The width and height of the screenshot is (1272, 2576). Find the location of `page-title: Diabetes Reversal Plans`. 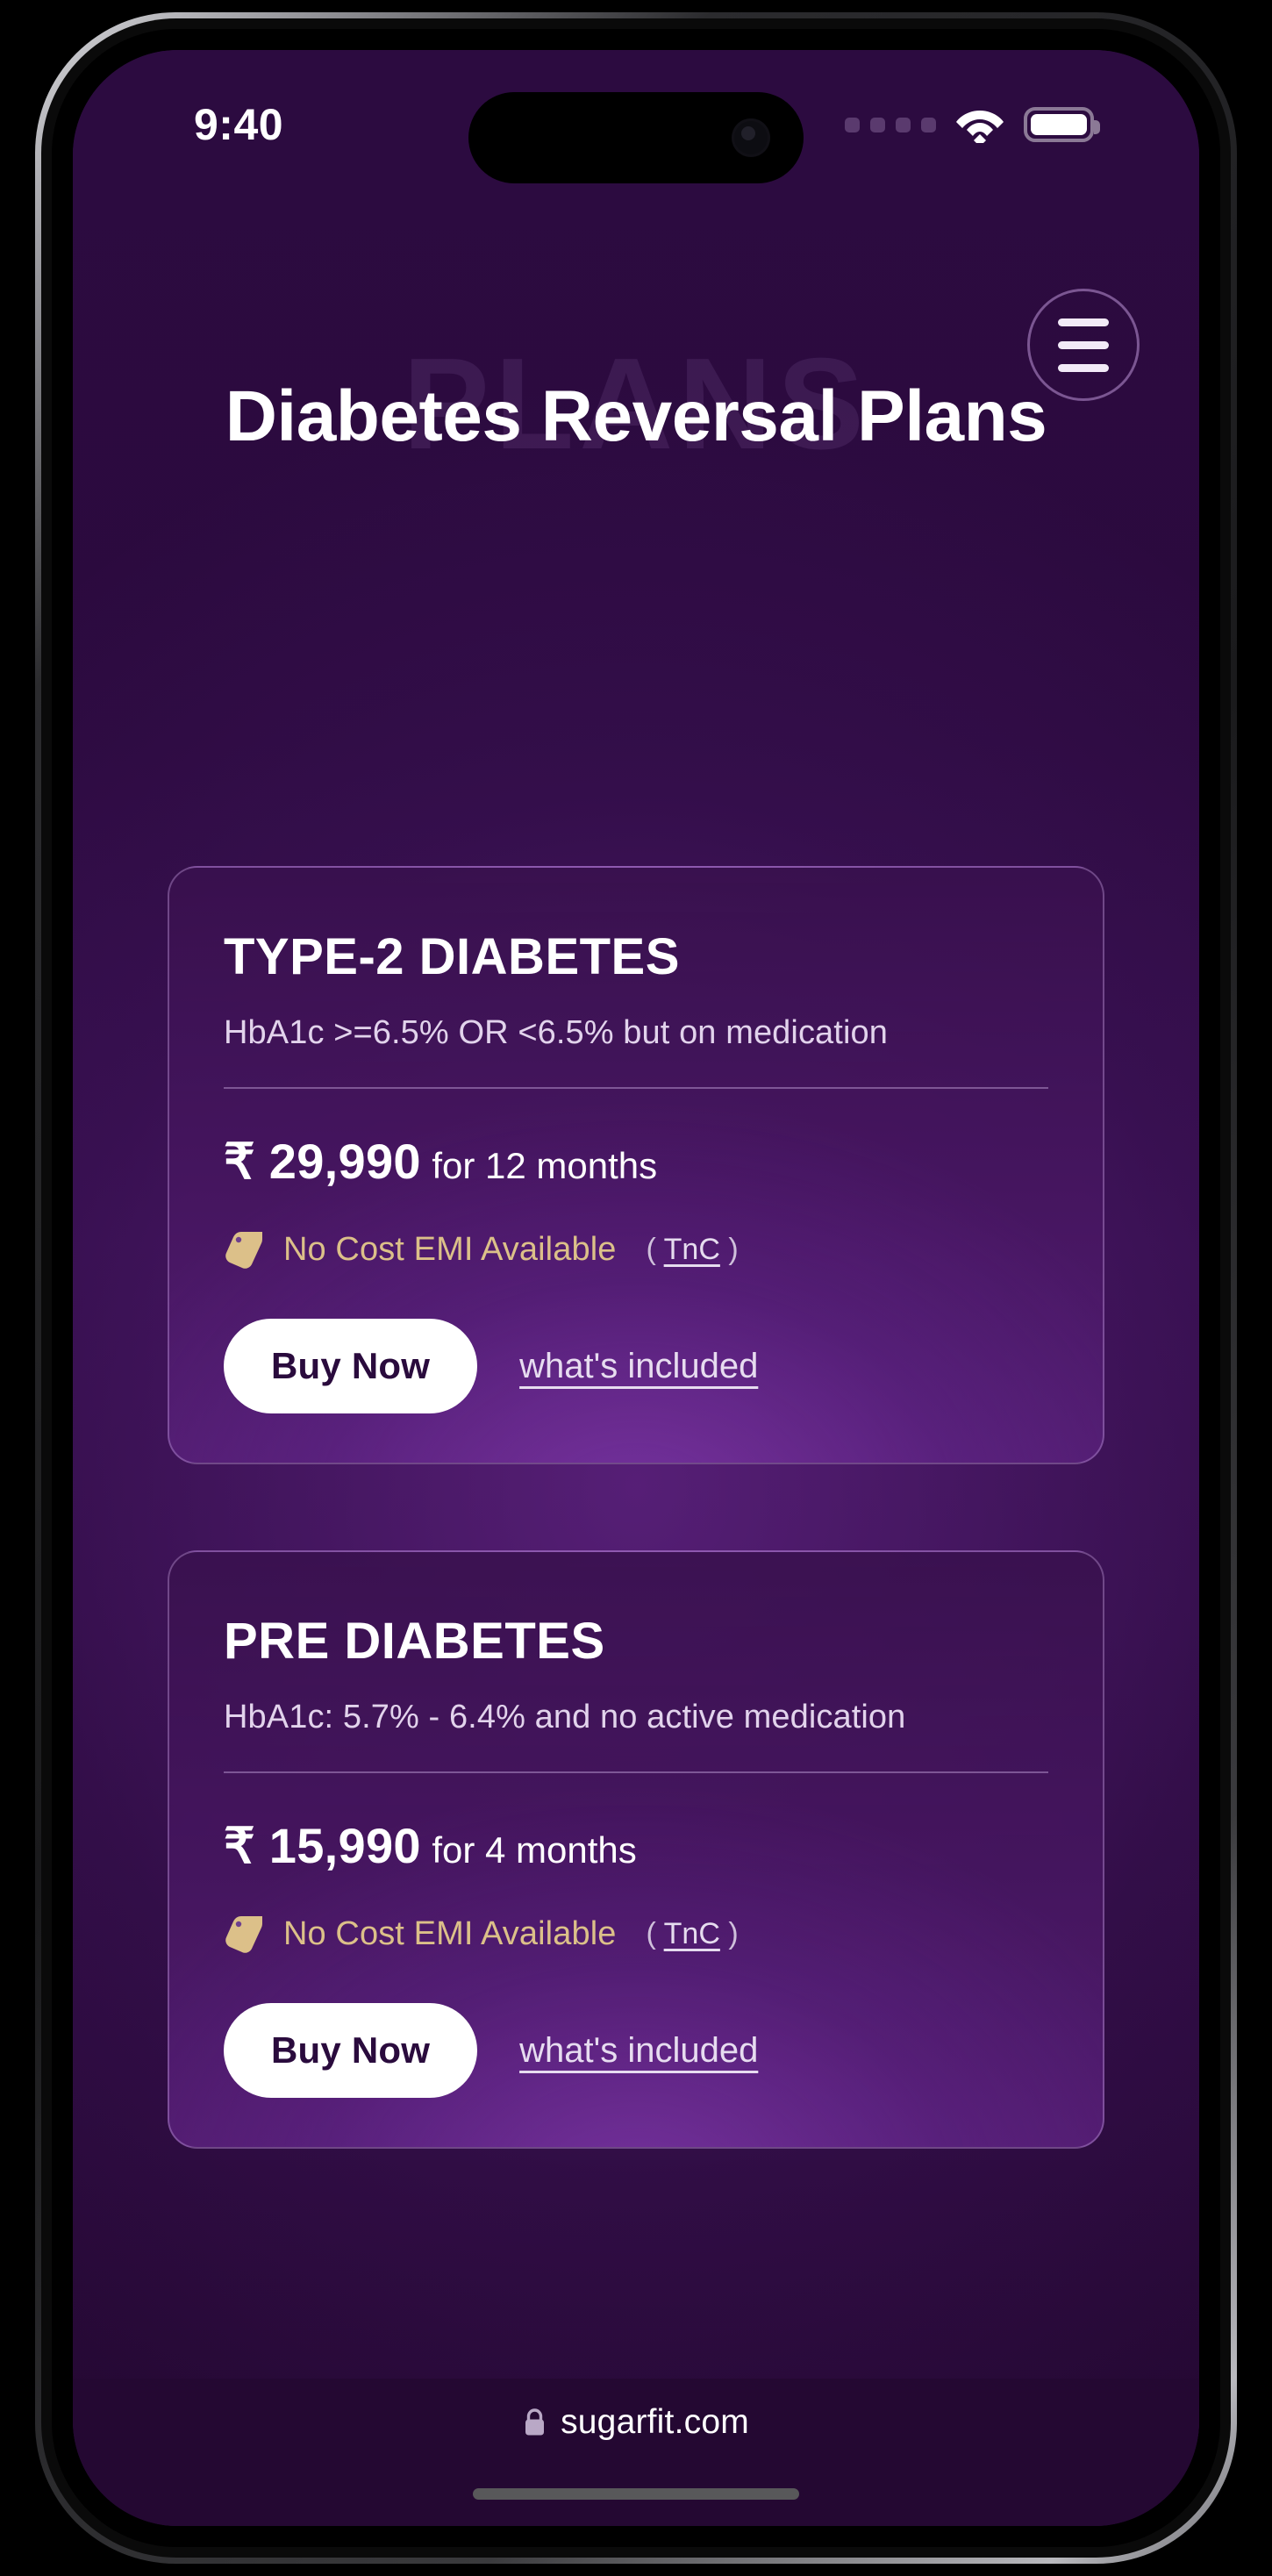

page-title: Diabetes Reversal Plans is located at coordinates (636, 416).